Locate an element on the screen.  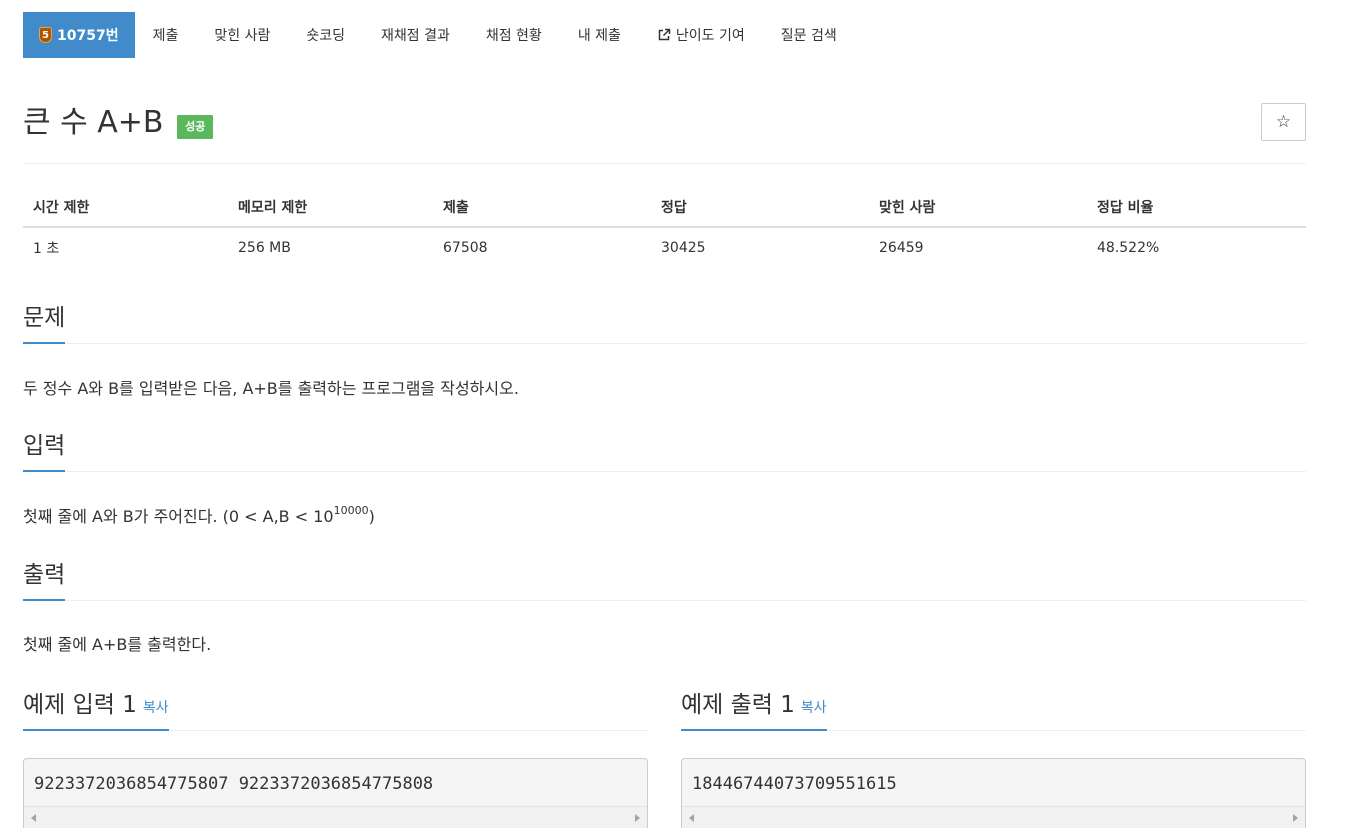
header-accept-ratio: 정답 비율 is located at coordinates (1196, 207).